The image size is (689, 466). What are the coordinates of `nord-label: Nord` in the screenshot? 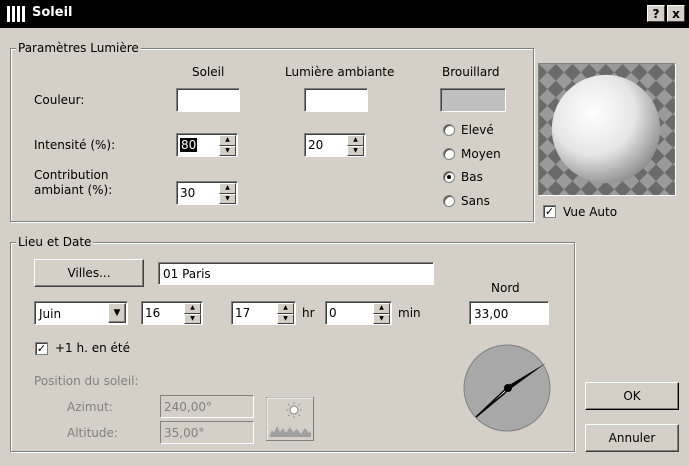 It's located at (505, 288).